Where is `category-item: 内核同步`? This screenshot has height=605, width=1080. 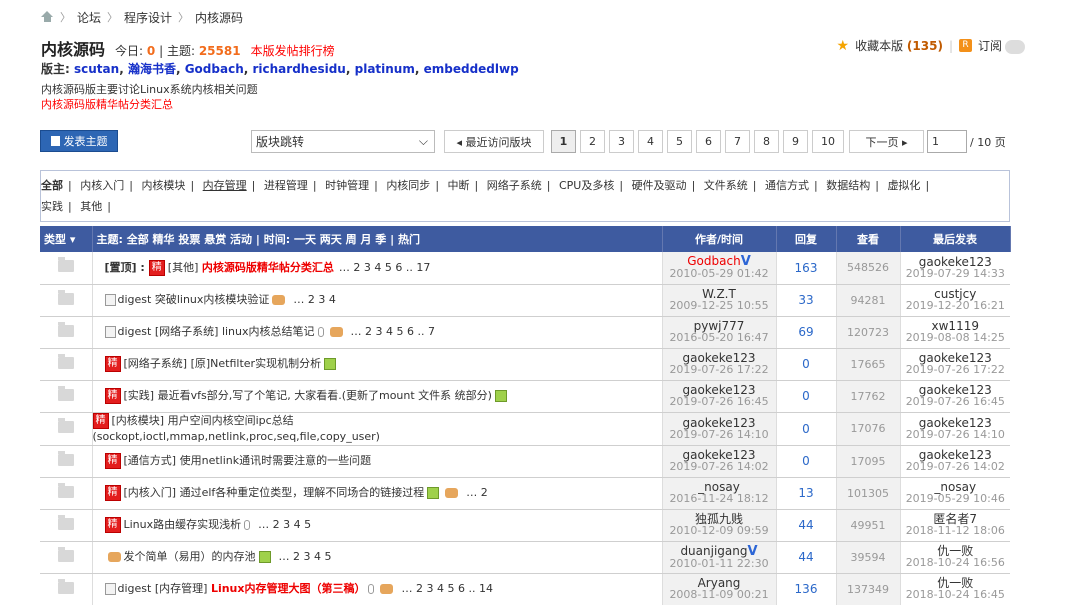
category-item: 内核同步 is located at coordinates (408, 185).